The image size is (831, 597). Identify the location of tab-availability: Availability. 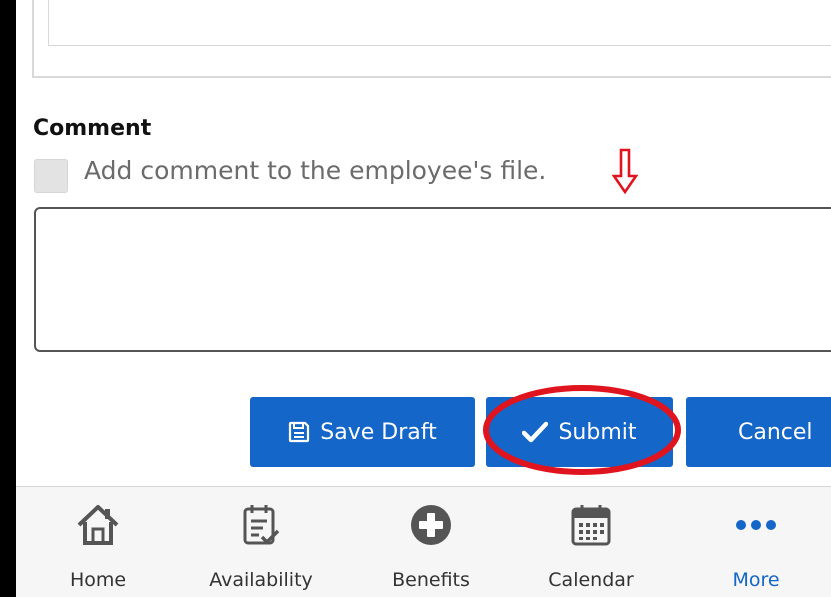
(261, 542).